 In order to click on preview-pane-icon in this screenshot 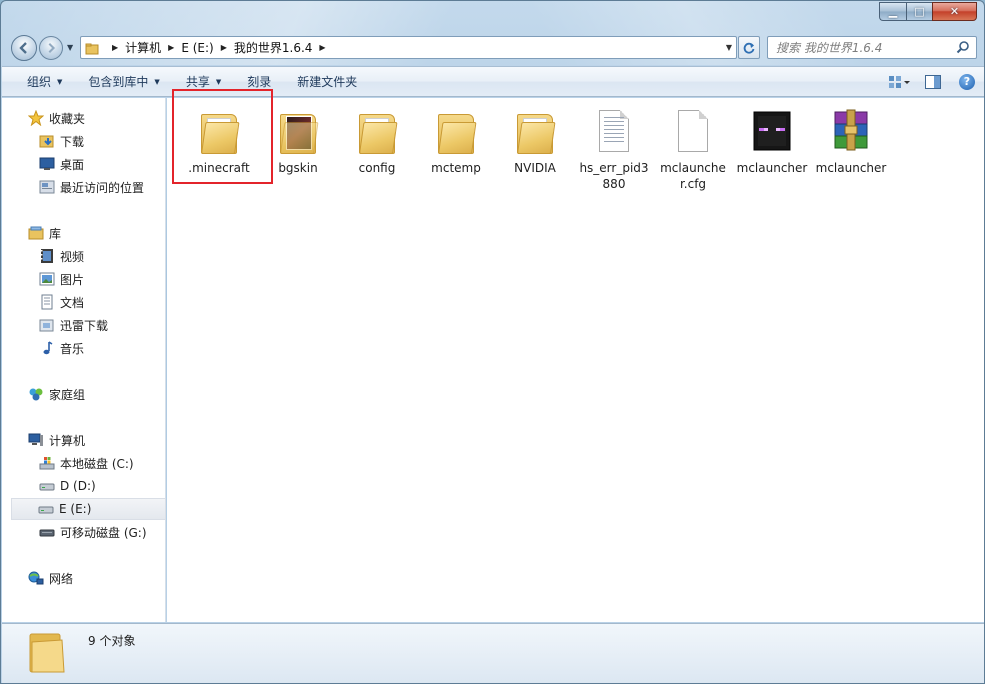, I will do `click(933, 81)`.